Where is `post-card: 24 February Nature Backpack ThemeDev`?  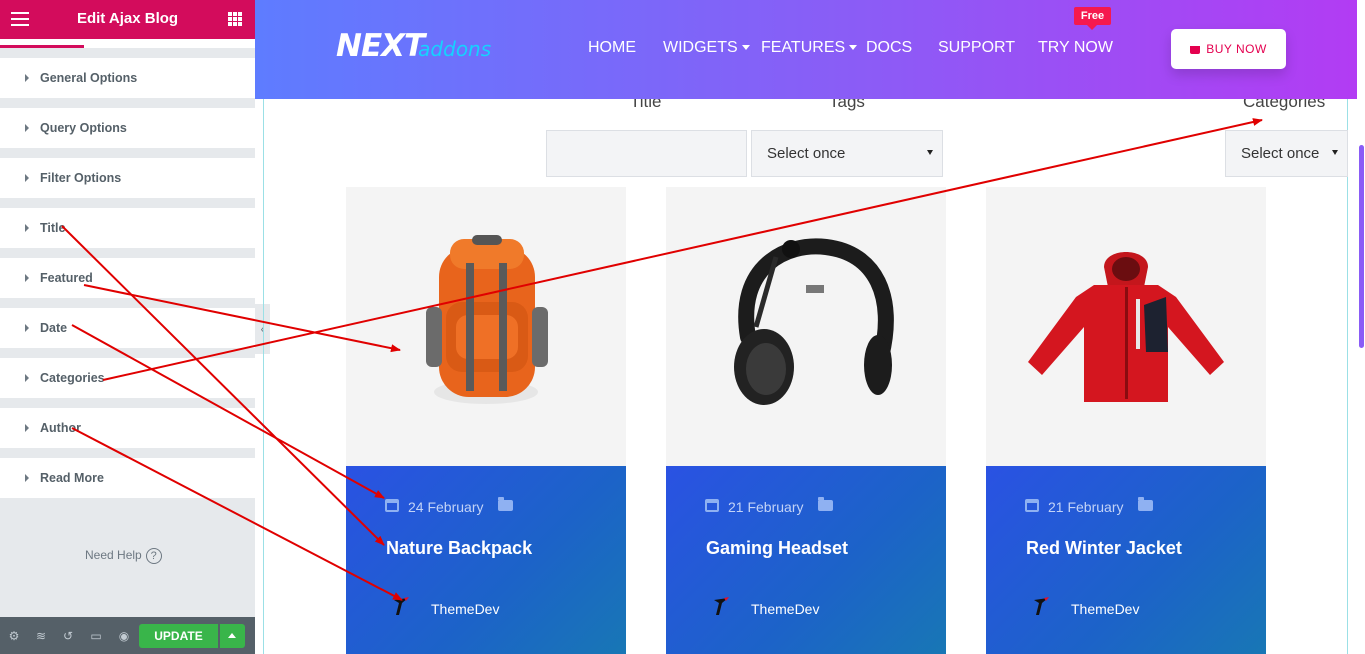
post-card: 24 February Nature Backpack ThemeDev is located at coordinates (486, 420).